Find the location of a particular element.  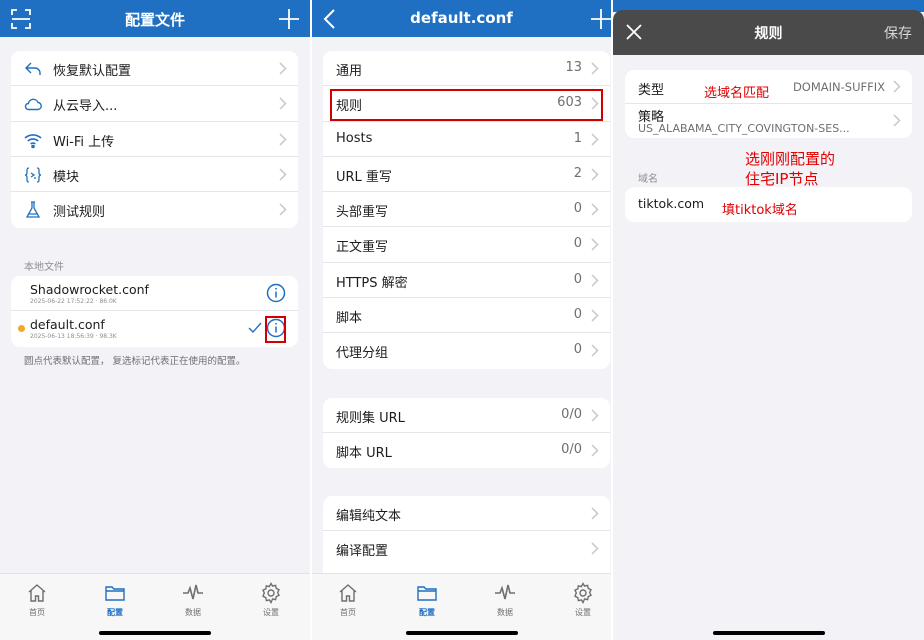

menu-item-modules: 模块 is located at coordinates (154, 175).